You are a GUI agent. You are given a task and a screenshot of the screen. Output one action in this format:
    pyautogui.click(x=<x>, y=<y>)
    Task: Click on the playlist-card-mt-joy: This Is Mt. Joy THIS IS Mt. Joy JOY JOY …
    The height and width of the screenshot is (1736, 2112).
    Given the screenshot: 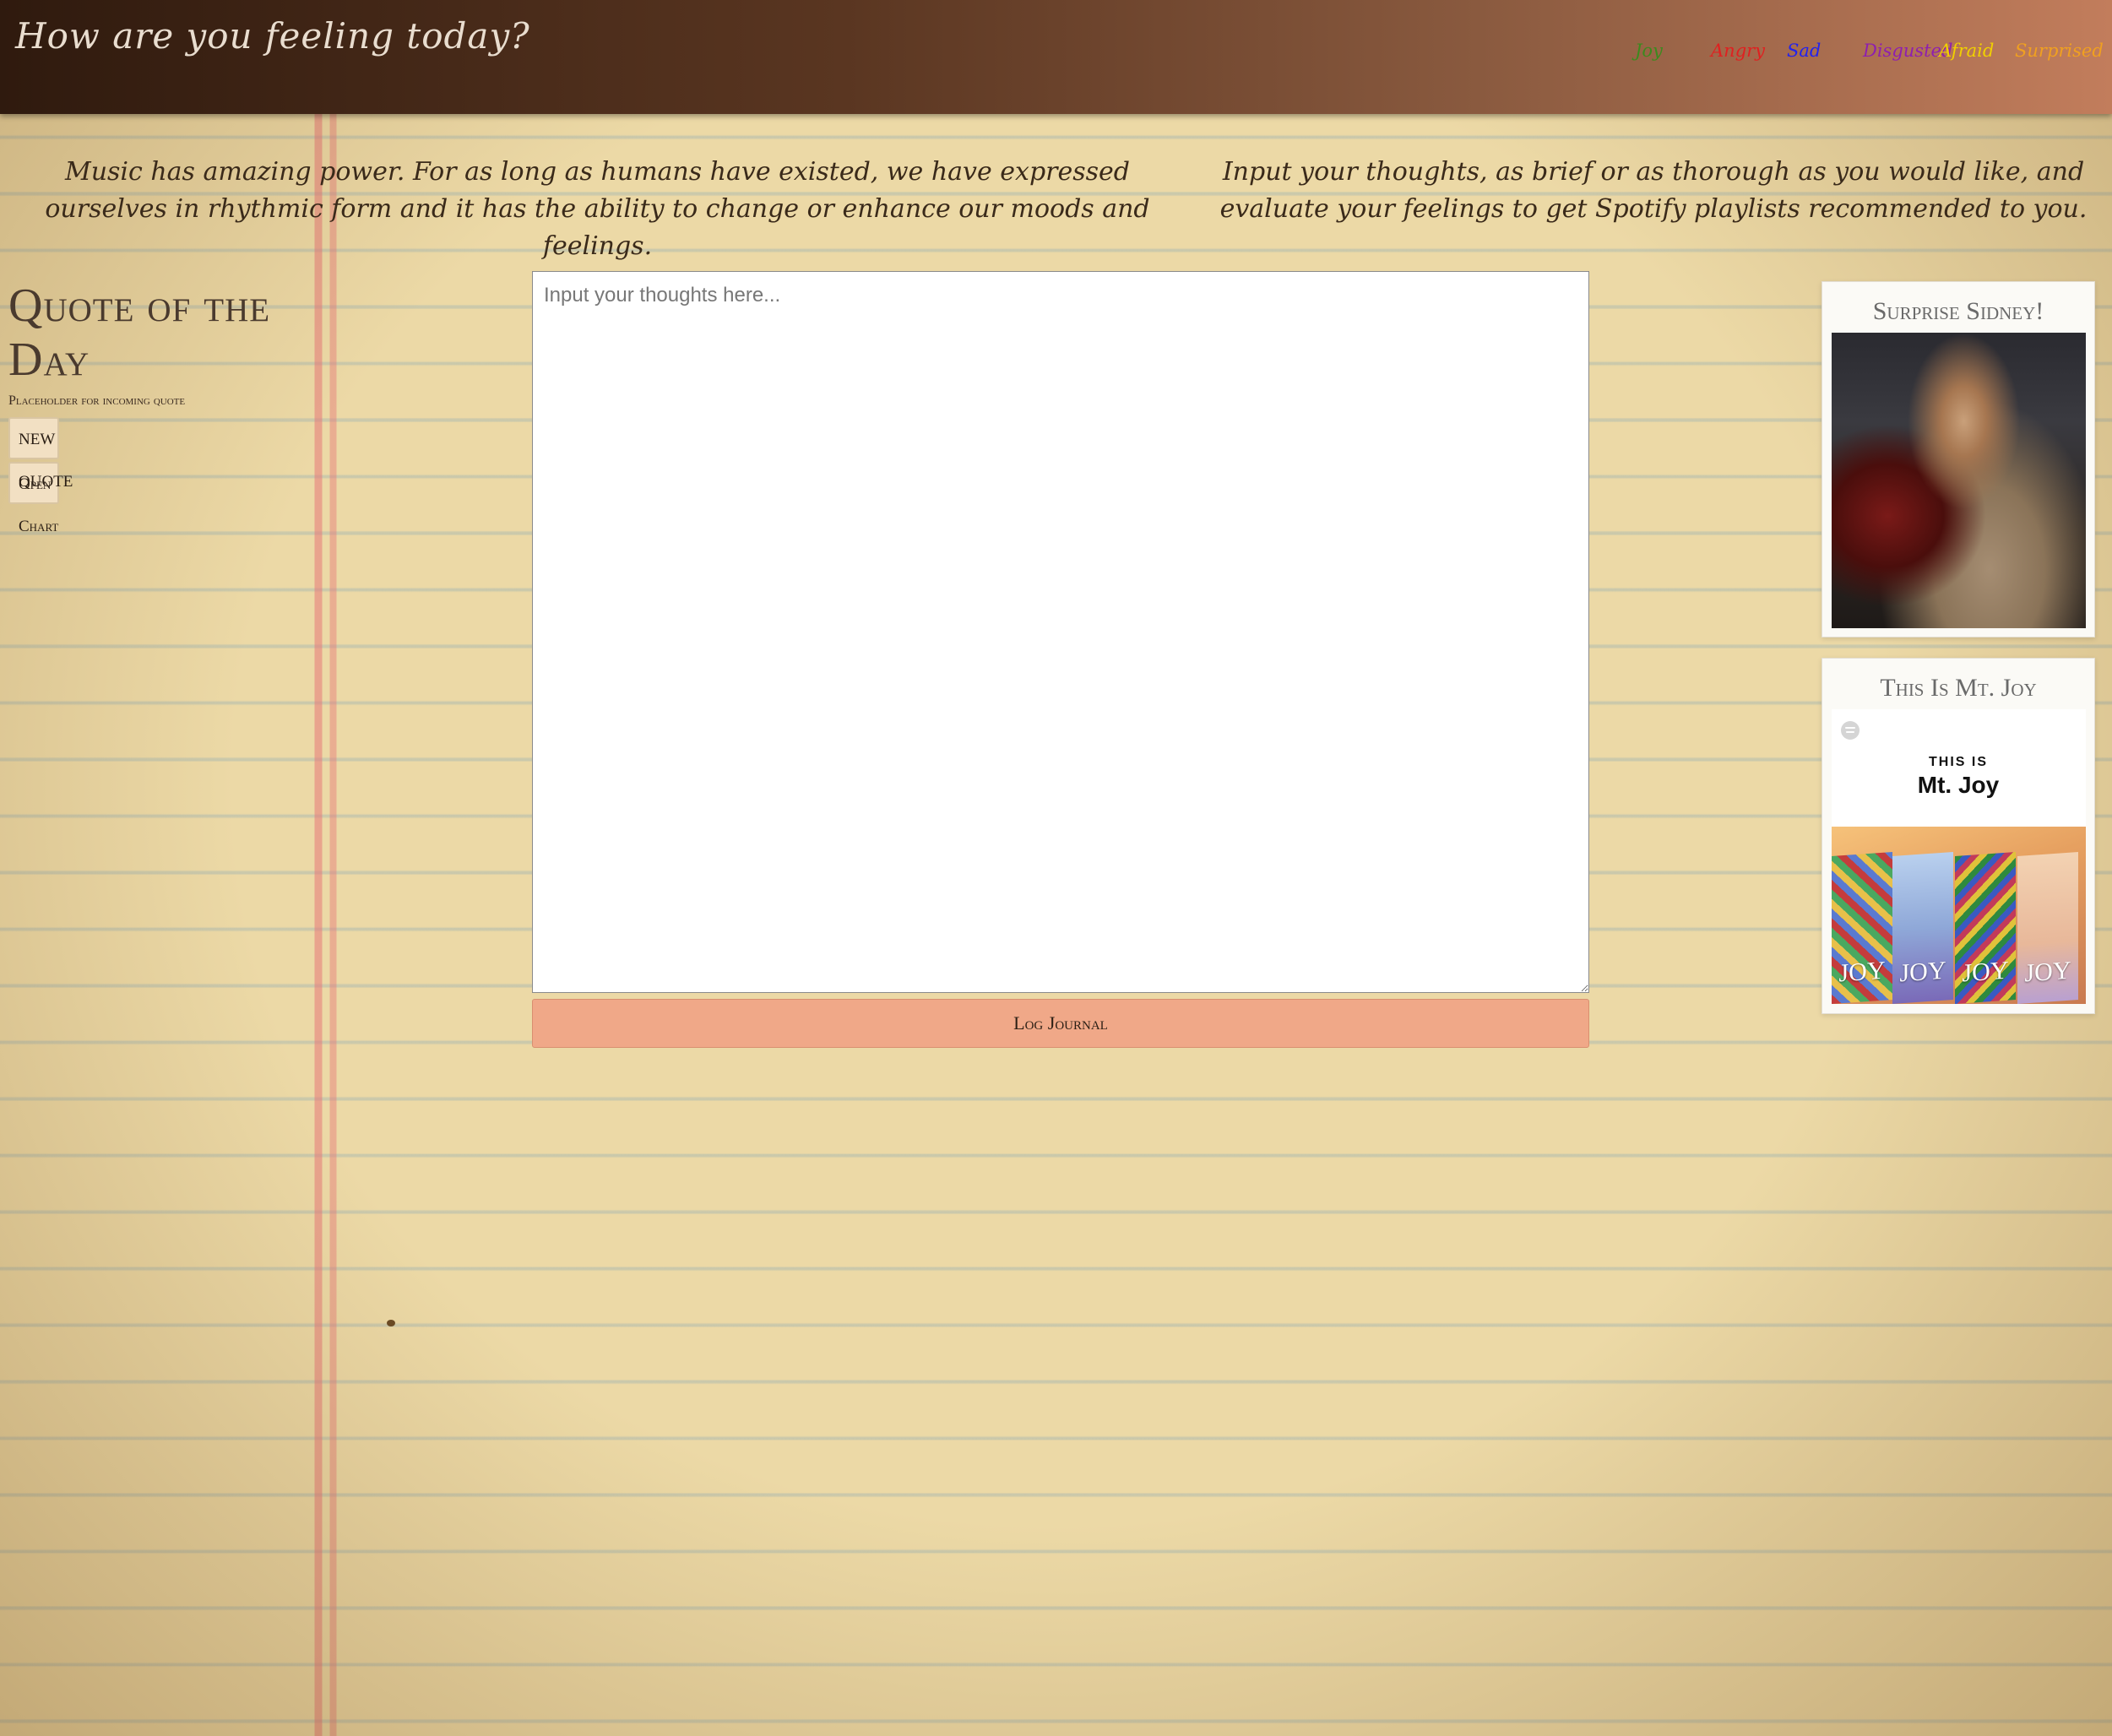 What is the action you would take?
    pyautogui.click(x=1959, y=836)
    